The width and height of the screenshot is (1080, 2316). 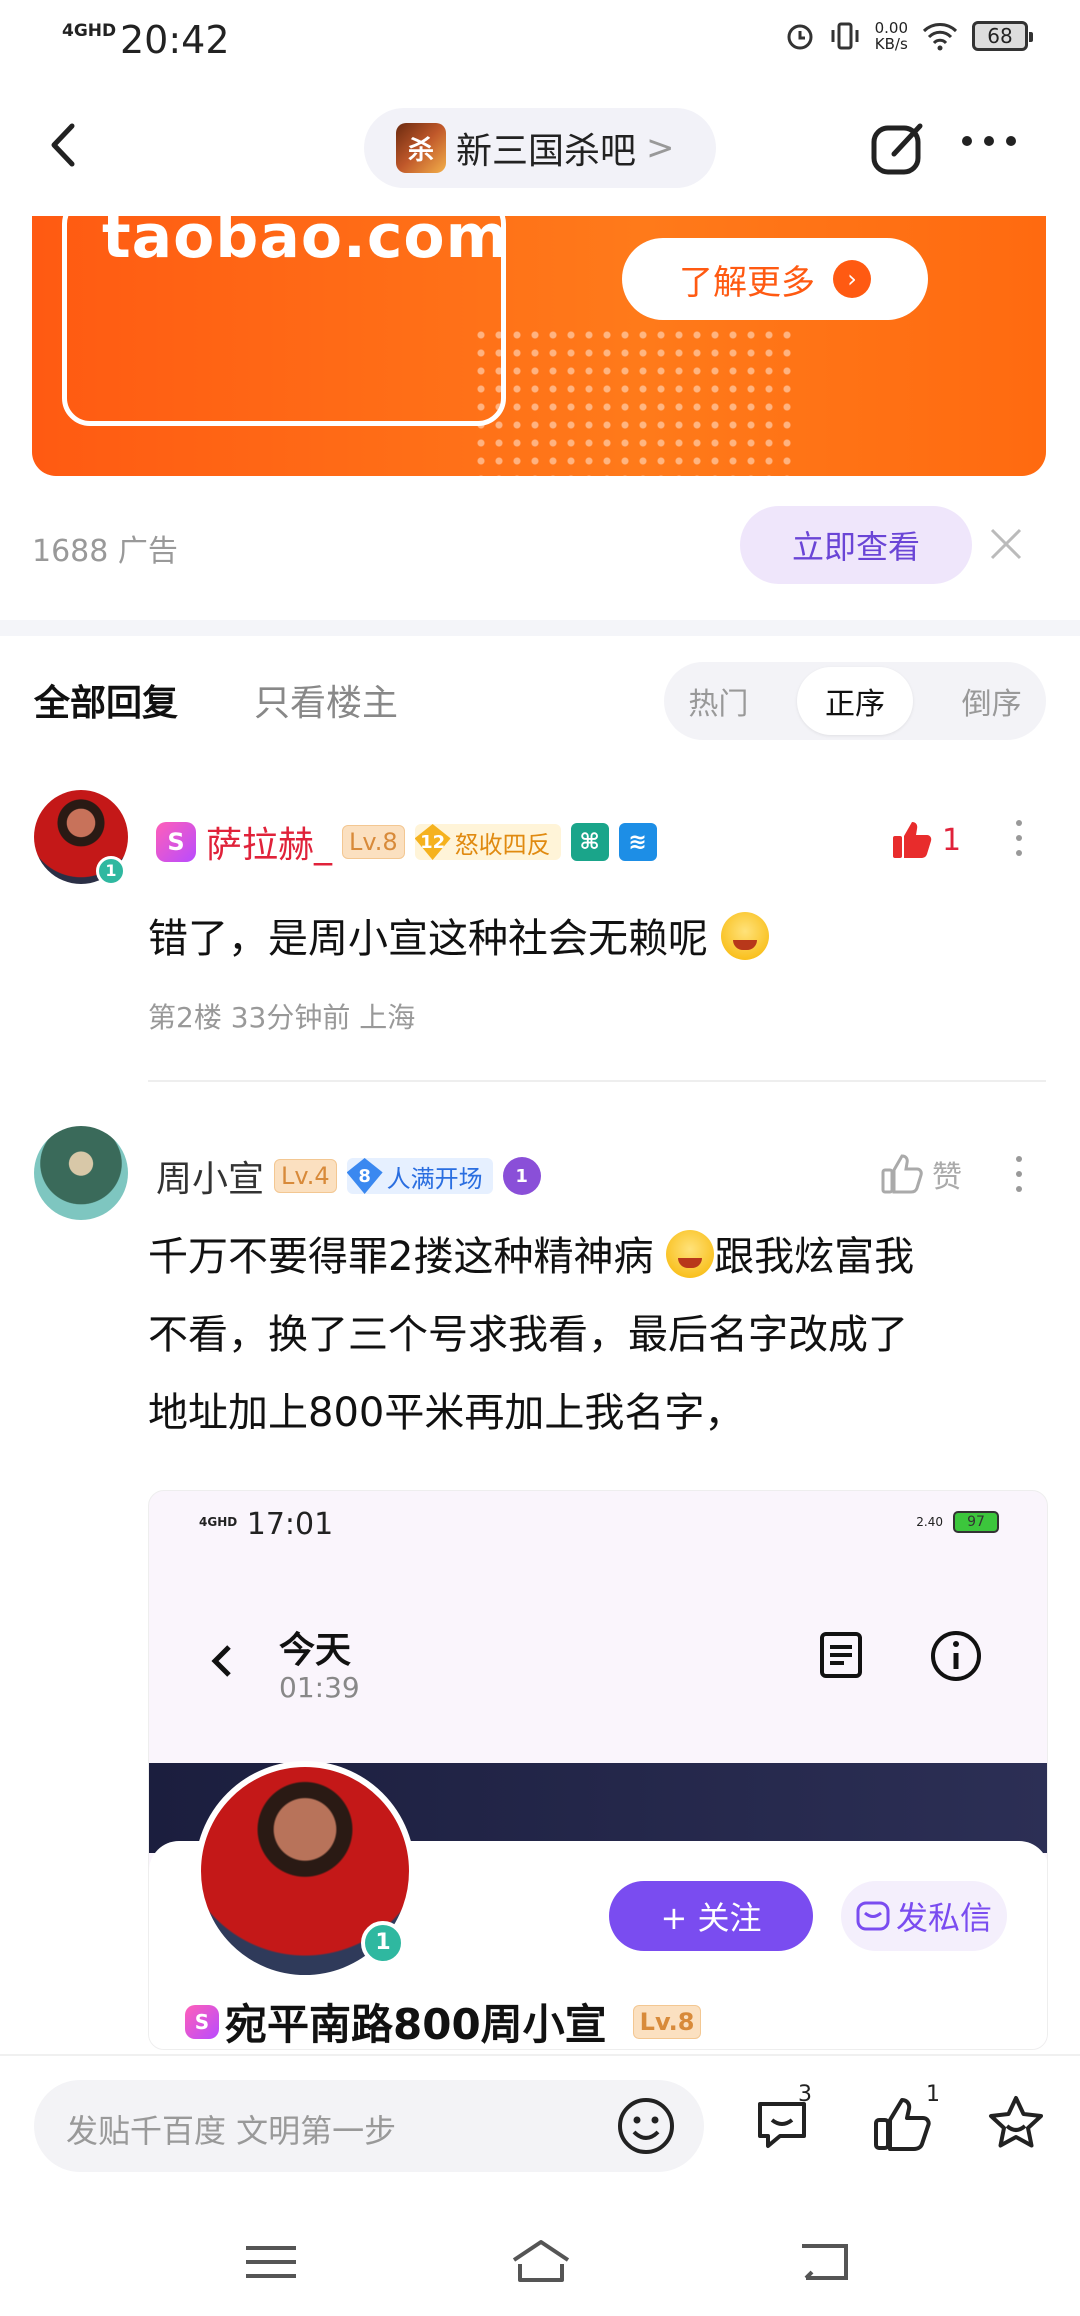 What do you see at coordinates (909, 36) in the screenshot?
I see `status-icons: 0.00 KB/s 68` at bounding box center [909, 36].